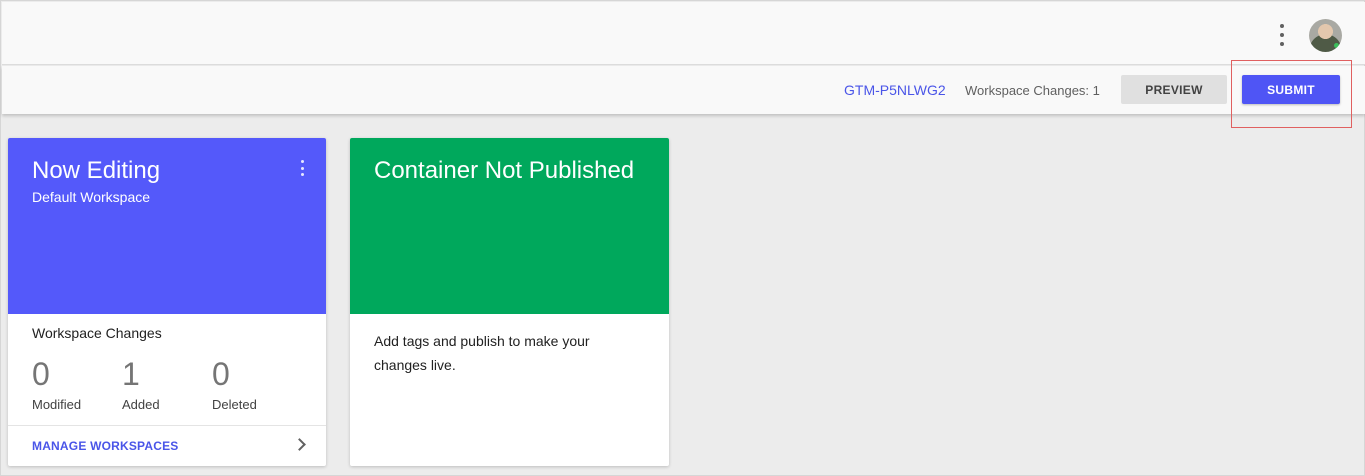 The image size is (1365, 476). Describe the element at coordinates (141, 383) in the screenshot. I see `stat-added: 1 Added` at that location.